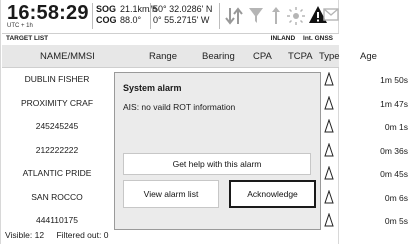 The height and width of the screenshot is (244, 420). I want to click on target-name: ATLANTIC PRIDE, so click(57, 173).